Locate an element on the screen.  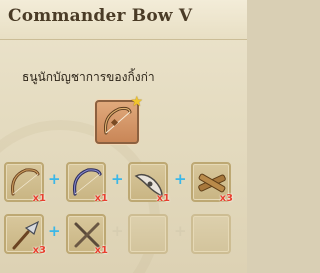
material-slot-boomerang: x1 is located at coordinates (149, 183).